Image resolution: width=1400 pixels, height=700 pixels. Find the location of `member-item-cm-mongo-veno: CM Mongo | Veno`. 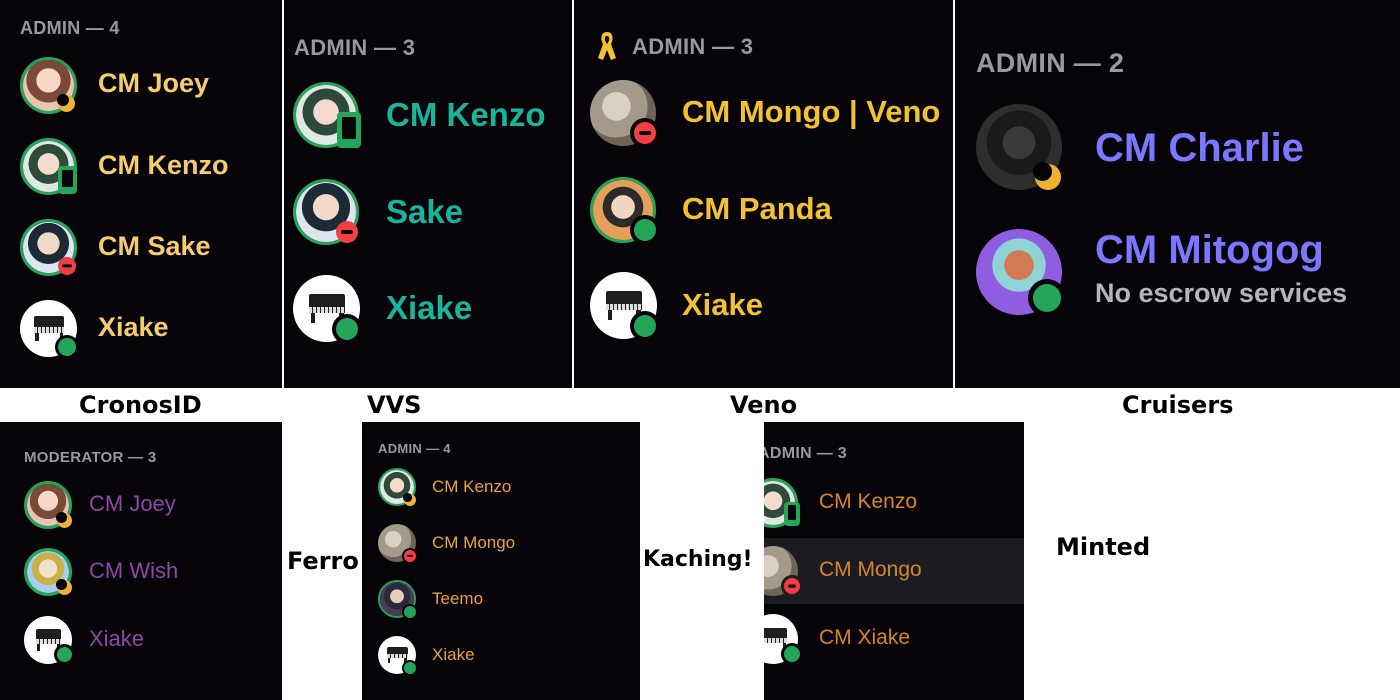

member-item-cm-mongo-veno: CM Mongo | Veno is located at coordinates (763, 113).